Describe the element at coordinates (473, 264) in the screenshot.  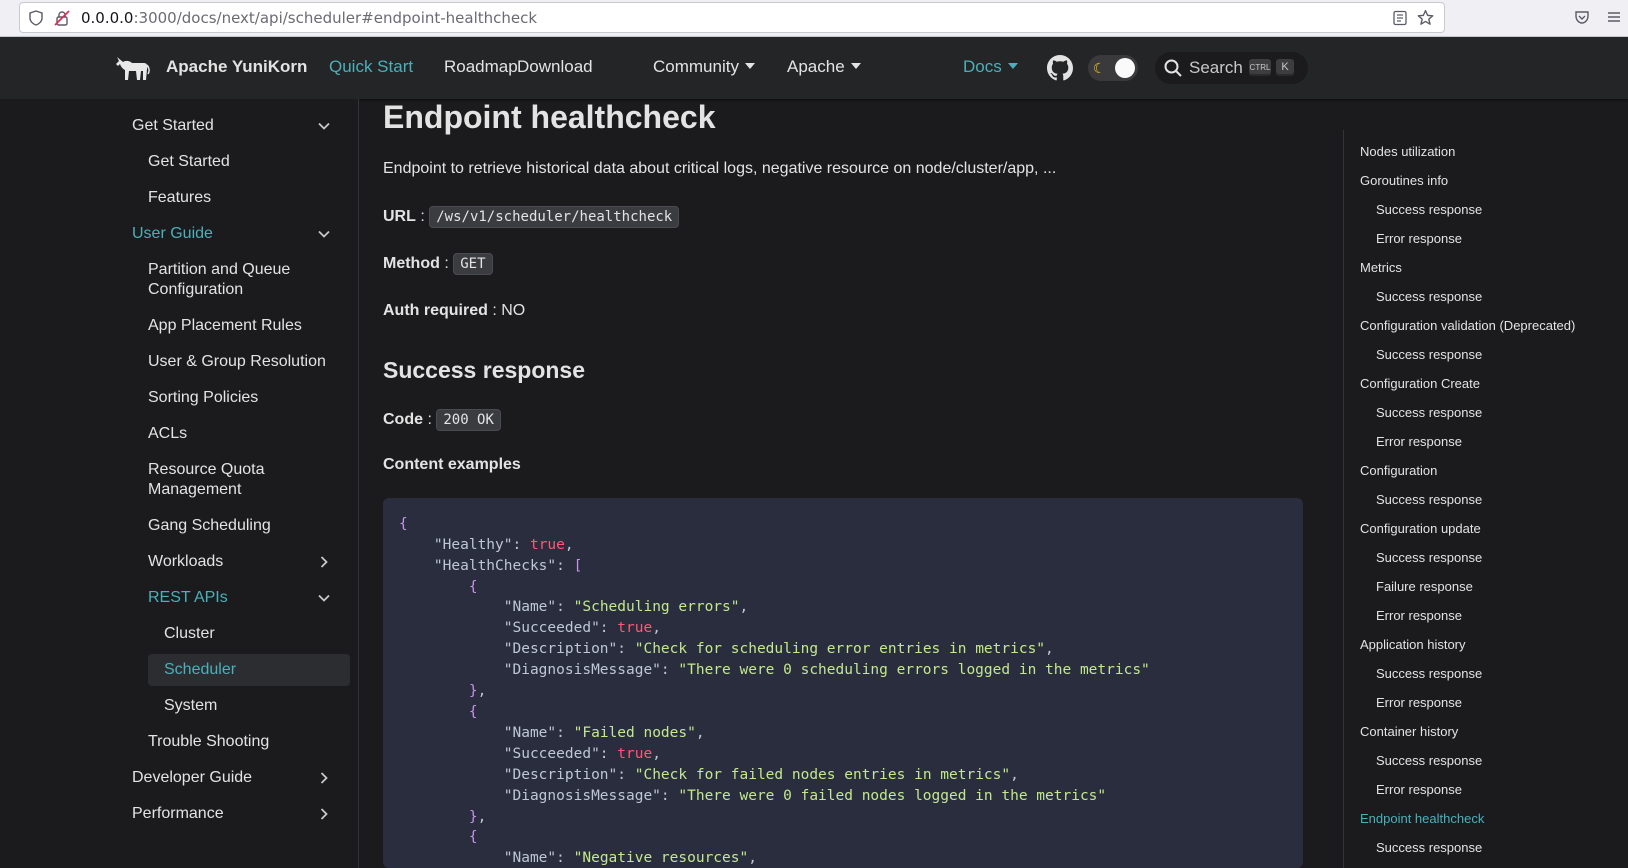
I see `method-value: GET` at that location.